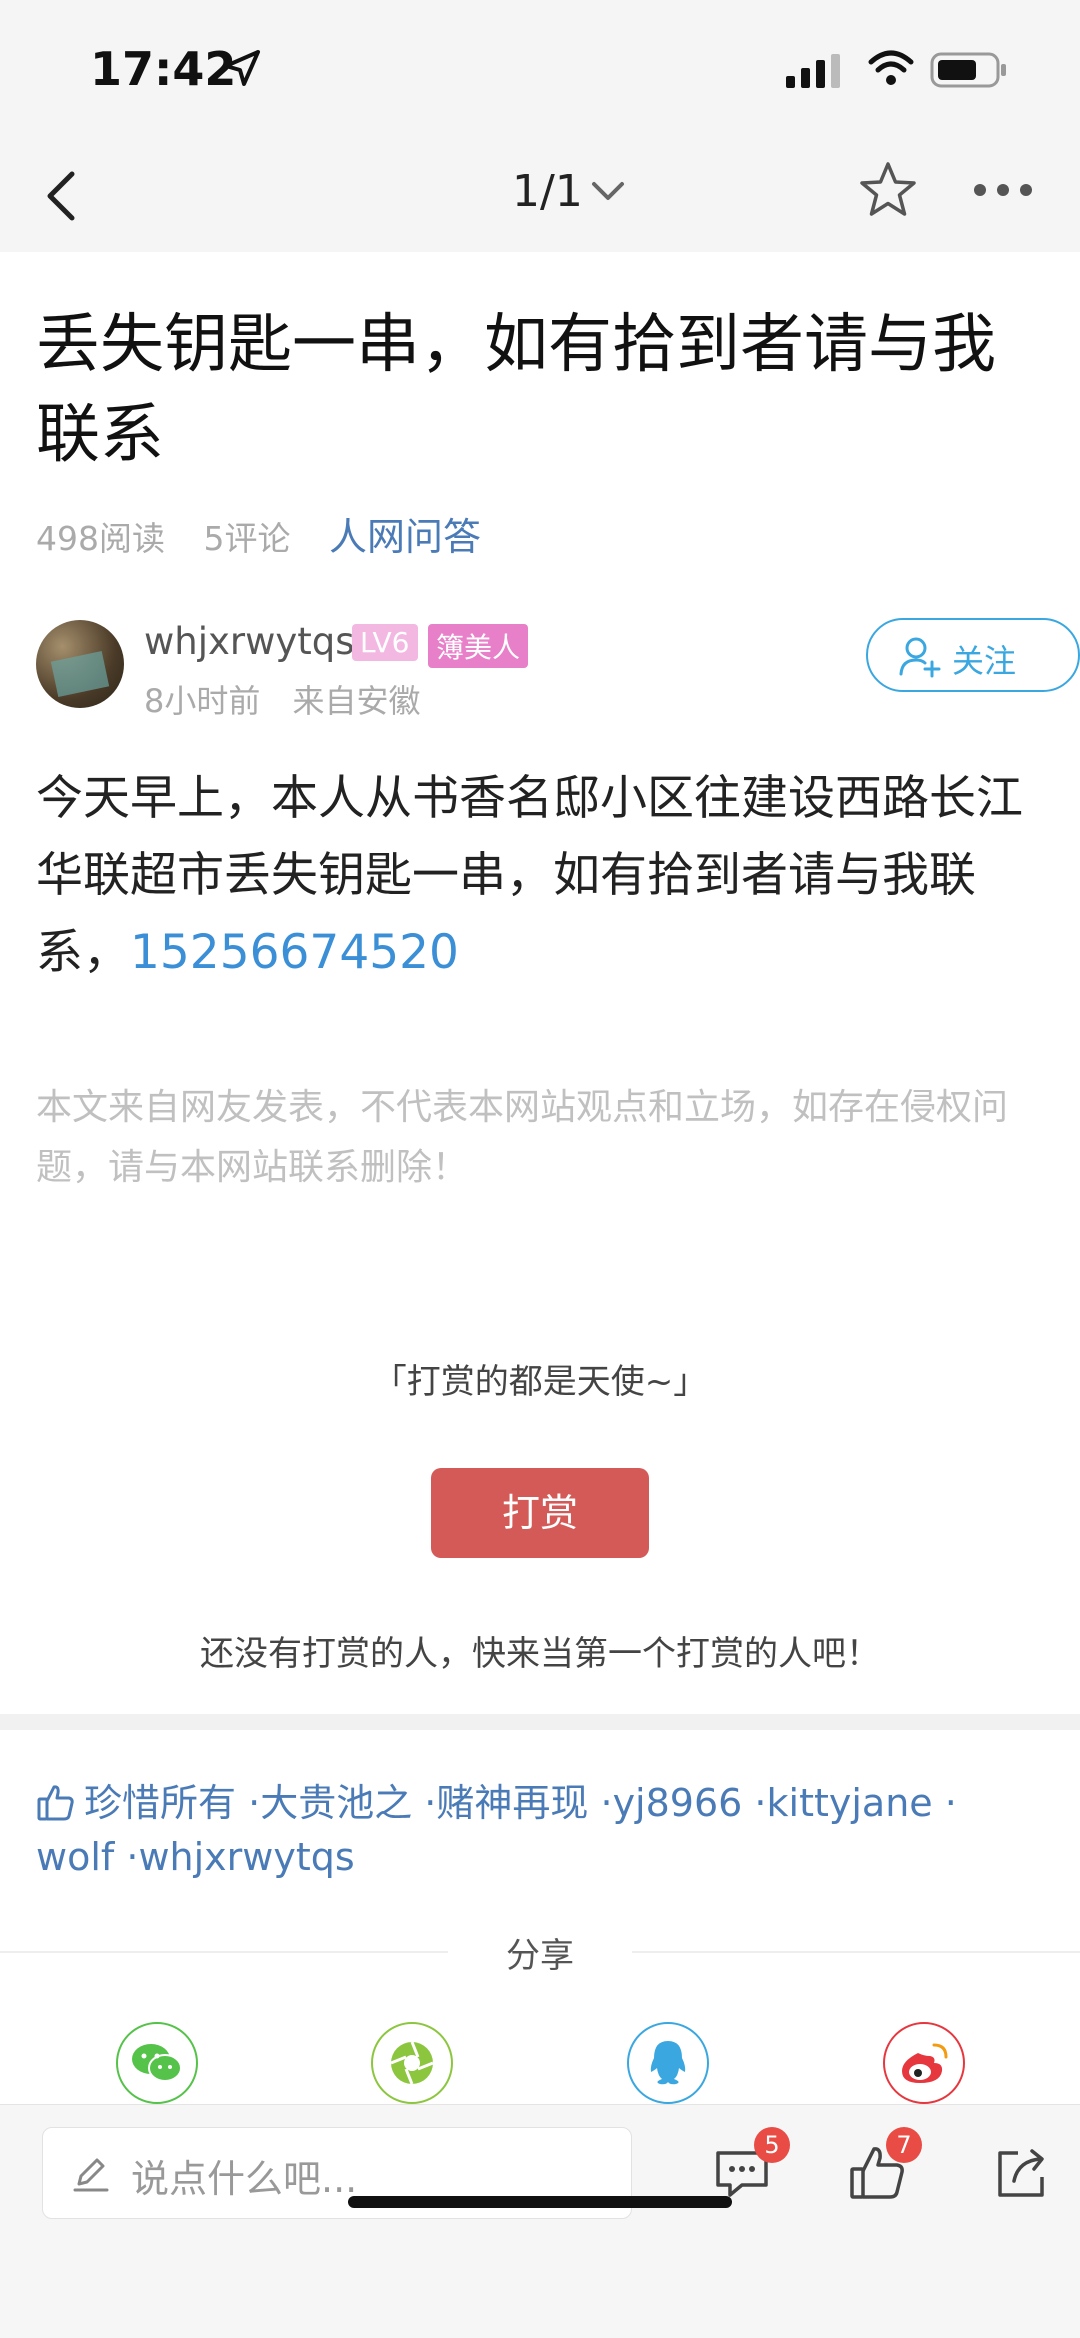 The image size is (1080, 2338). I want to click on post-time: 8小时前, so click(202, 701).